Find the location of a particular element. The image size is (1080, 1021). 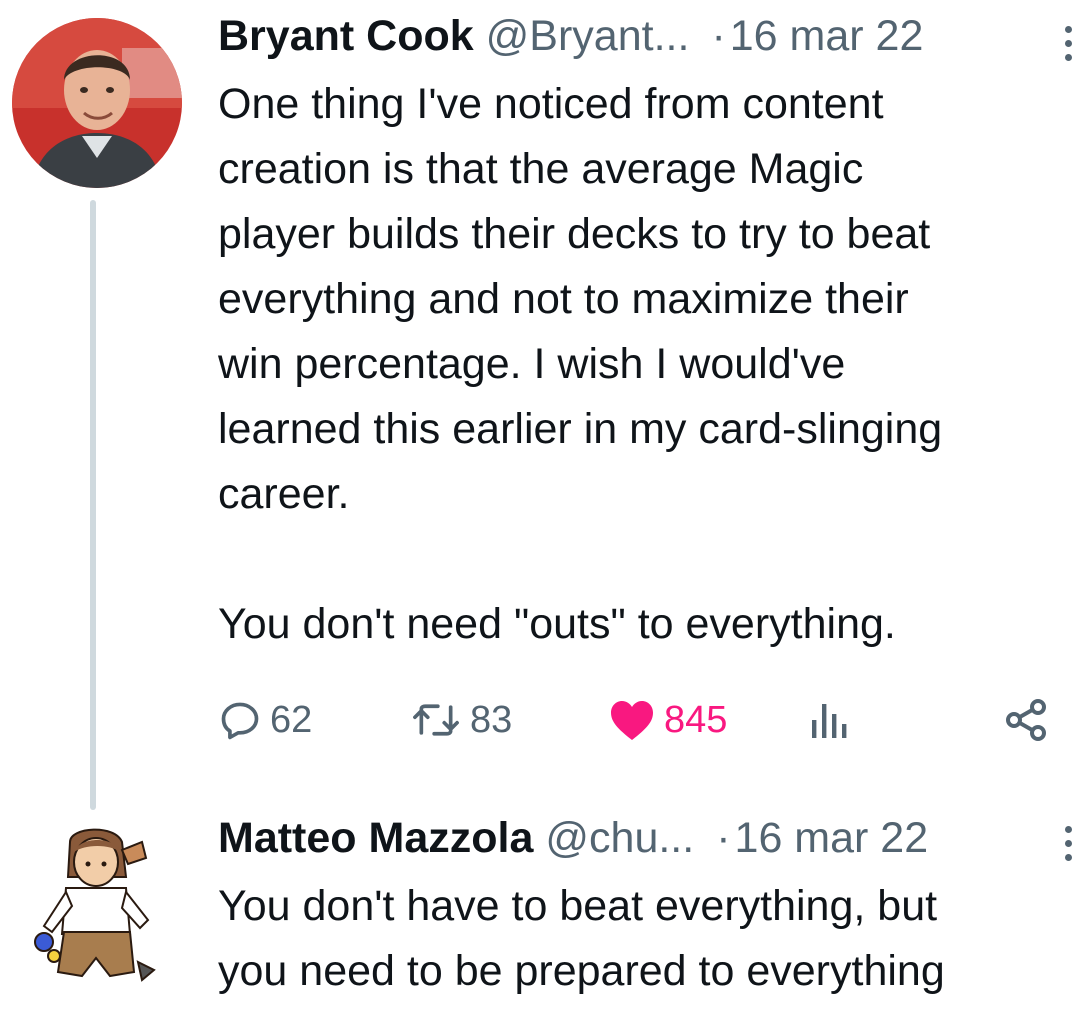

tweet-actions: 62 83 845 is located at coordinates (643, 720).